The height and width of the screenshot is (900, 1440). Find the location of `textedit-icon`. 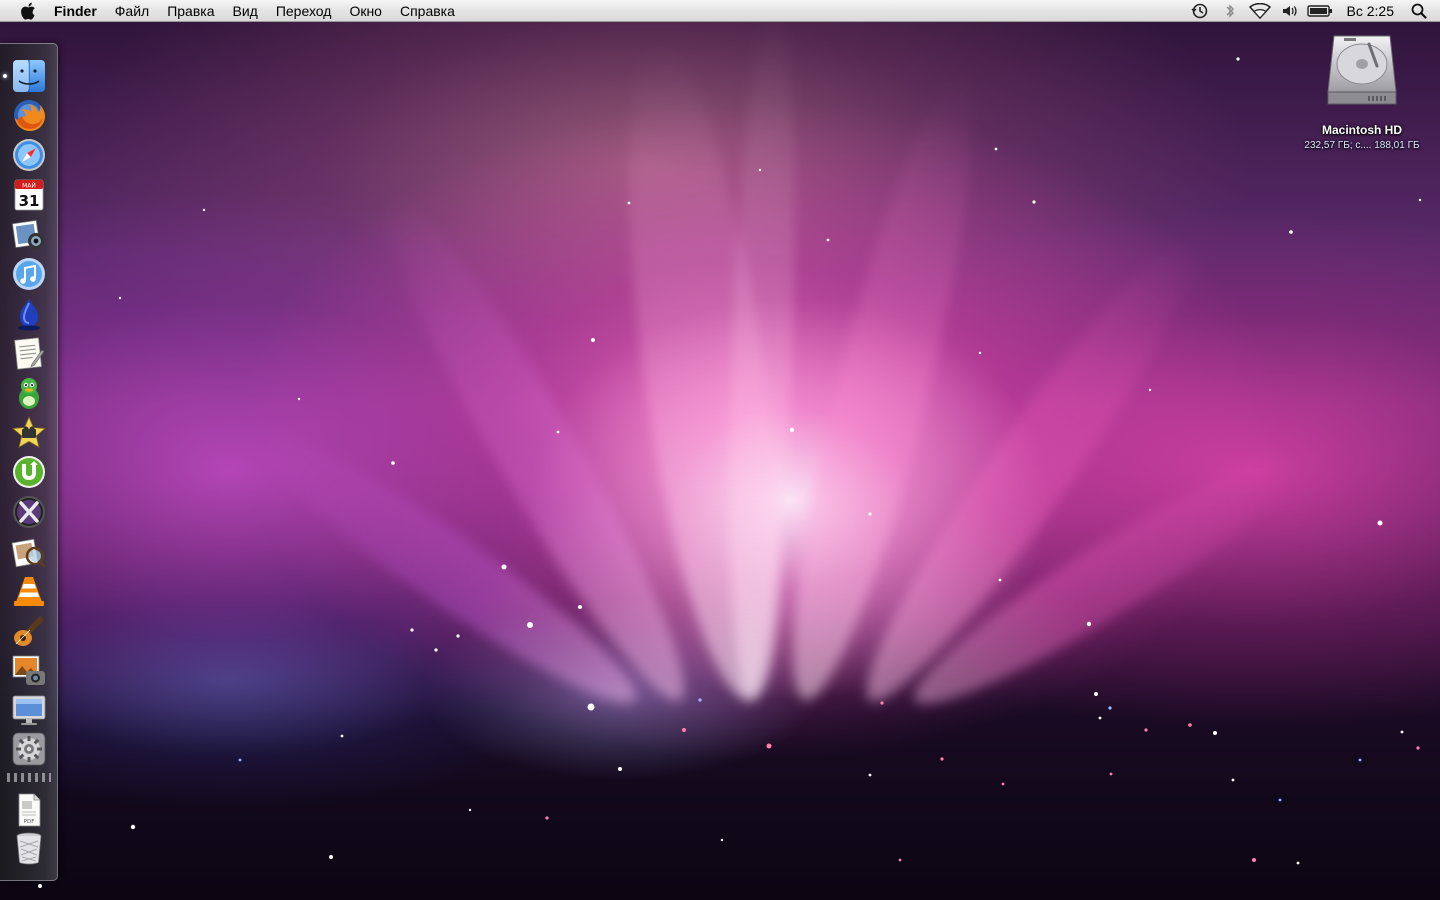

textedit-icon is located at coordinates (29, 353).